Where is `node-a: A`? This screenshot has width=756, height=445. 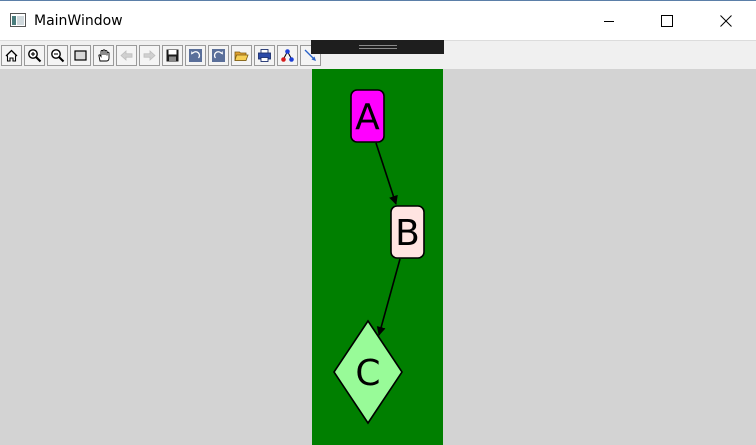
node-a: A is located at coordinates (367, 116).